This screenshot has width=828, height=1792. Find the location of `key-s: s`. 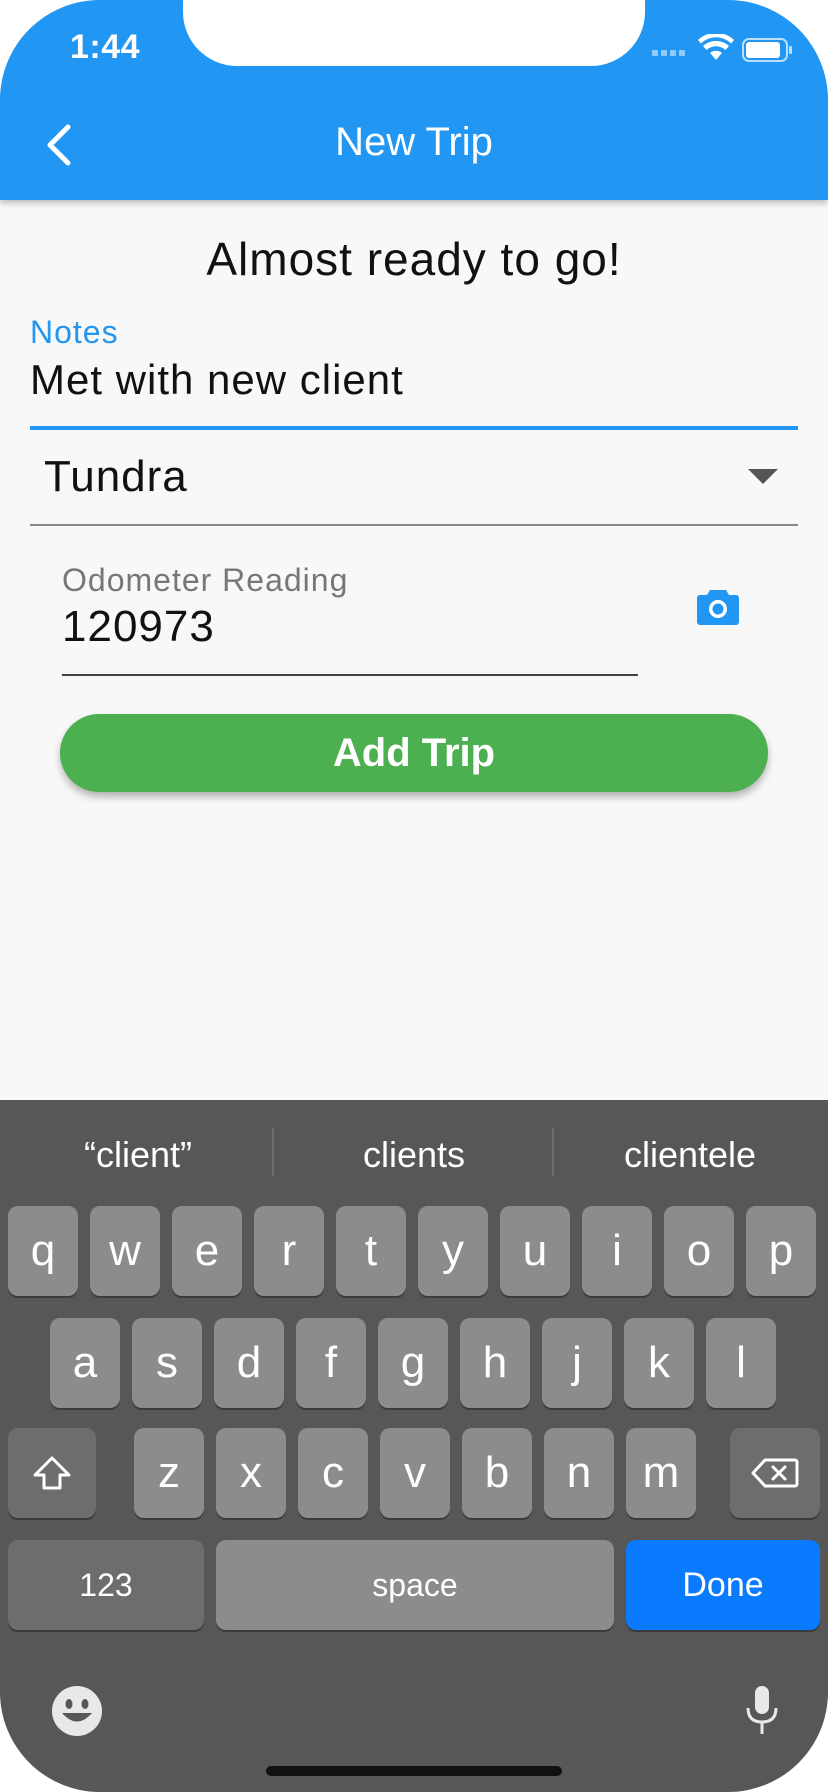

key-s: s is located at coordinates (167, 1363).